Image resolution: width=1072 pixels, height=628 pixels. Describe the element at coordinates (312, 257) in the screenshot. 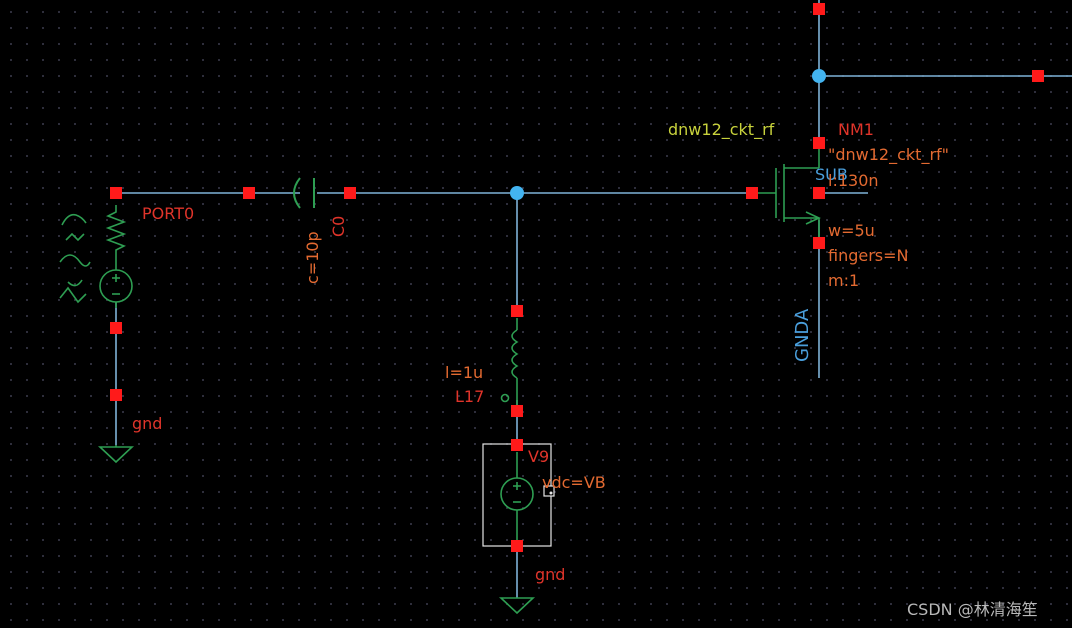

I see `capacitor-value-label: c=10p` at that location.